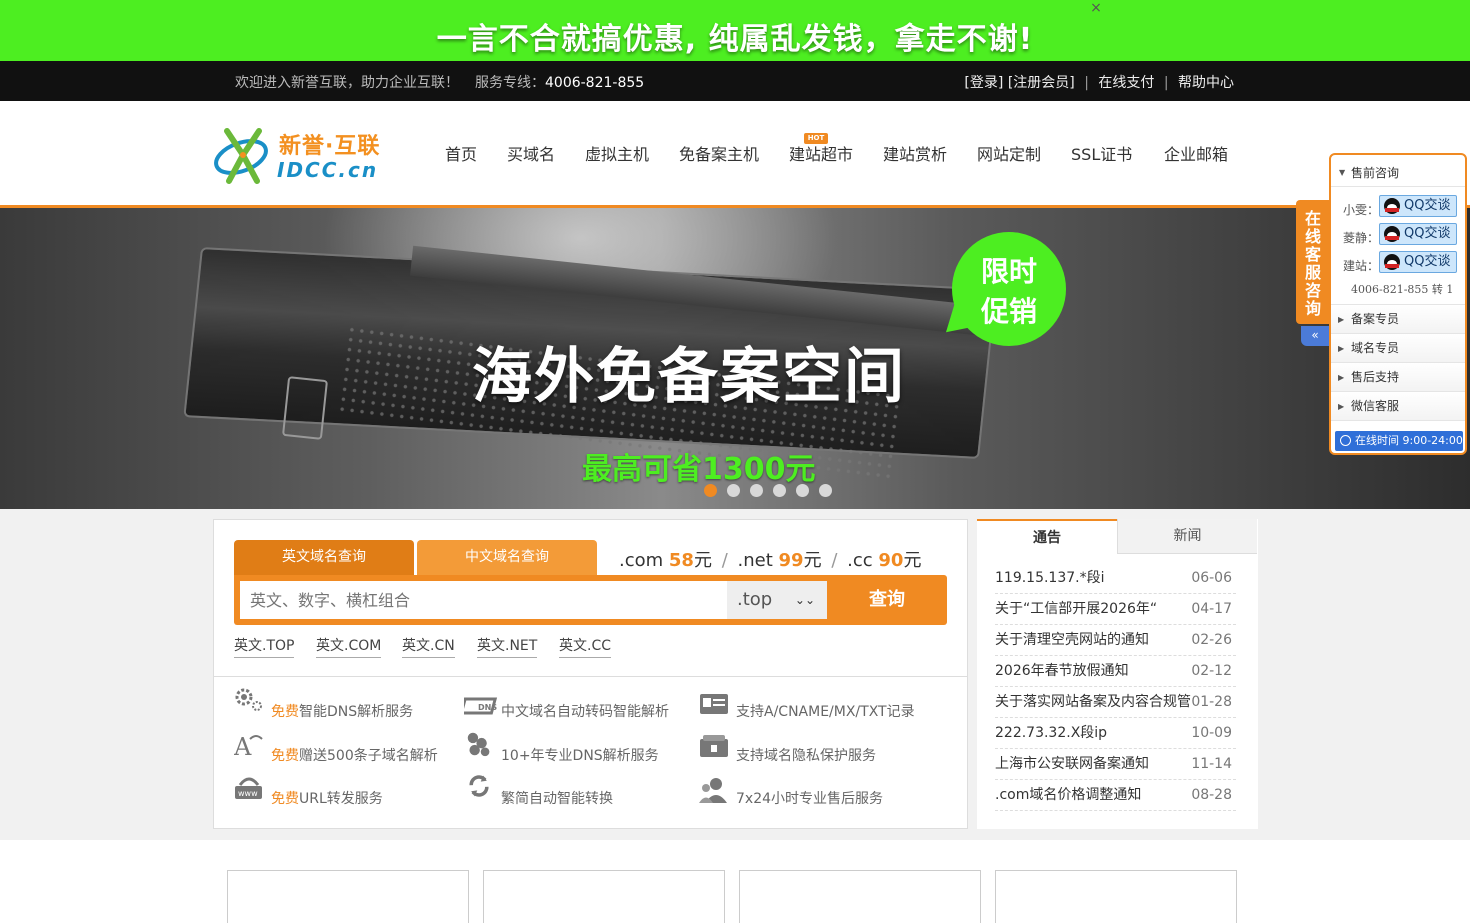 The width and height of the screenshot is (1470, 923). I want to click on price-net: 99, so click(791, 560).